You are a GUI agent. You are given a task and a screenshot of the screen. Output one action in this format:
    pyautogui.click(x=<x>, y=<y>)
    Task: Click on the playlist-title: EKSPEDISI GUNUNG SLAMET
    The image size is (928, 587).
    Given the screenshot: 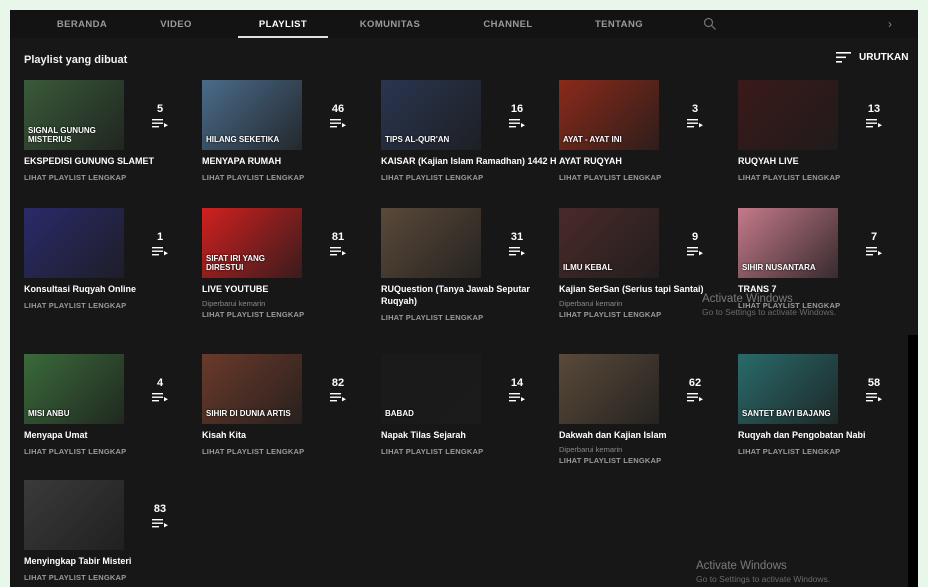 What is the action you would take?
    pyautogui.click(x=110, y=161)
    